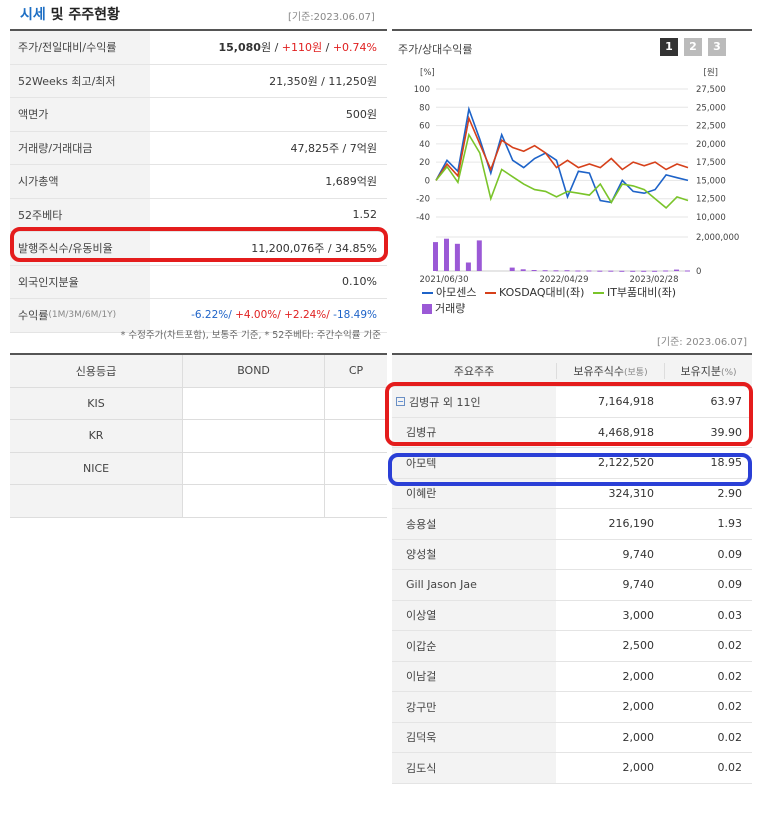  I want to click on holder-pct: 0.02, so click(730, 768).